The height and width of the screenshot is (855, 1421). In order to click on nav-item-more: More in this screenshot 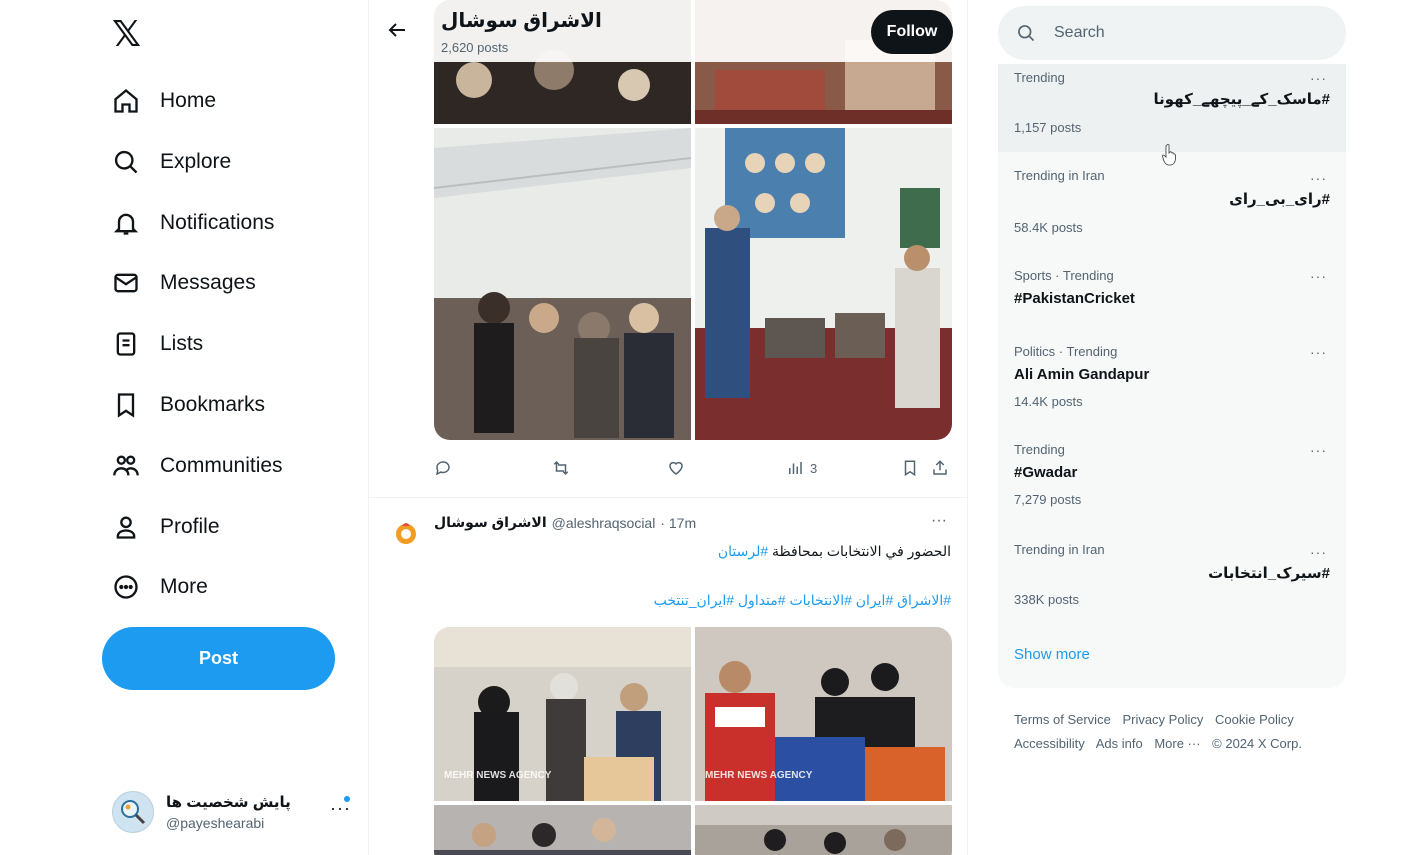, I will do `click(160, 587)`.